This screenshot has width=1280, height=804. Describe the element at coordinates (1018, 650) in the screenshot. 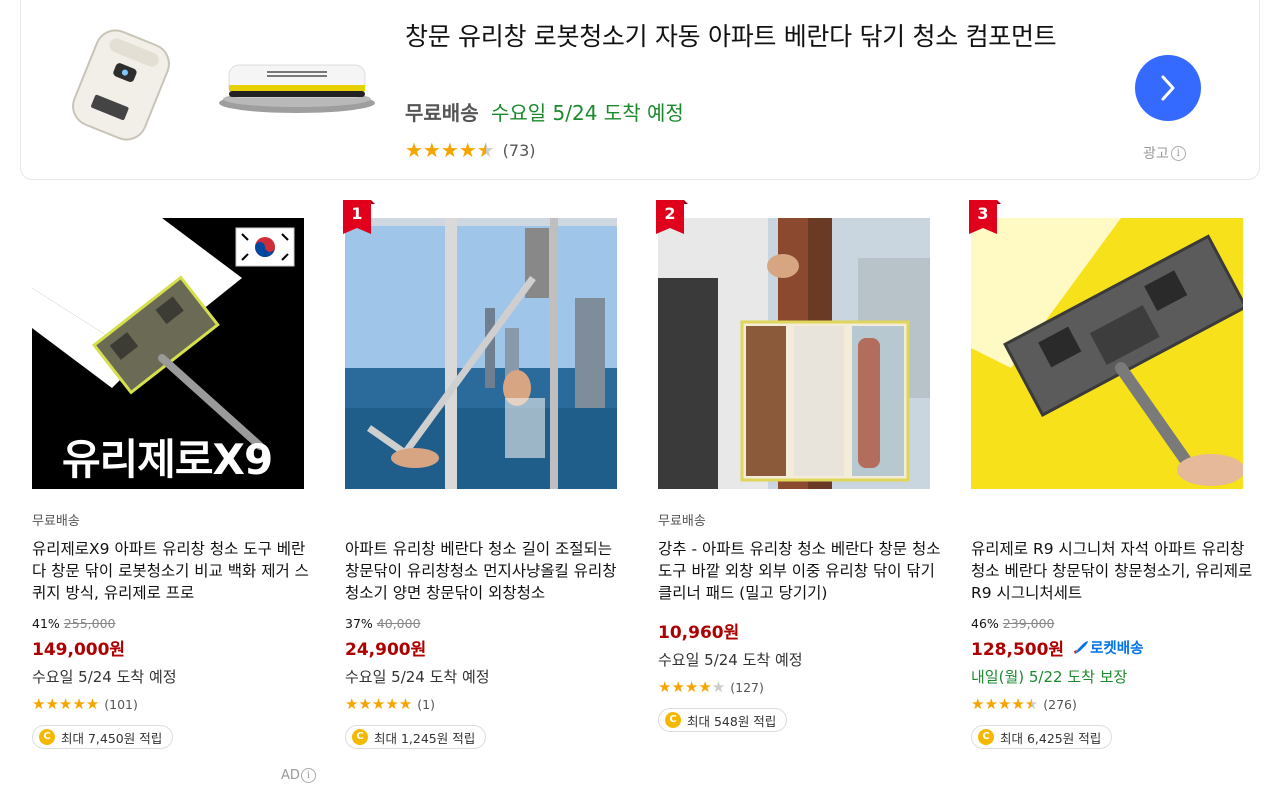

I see `price-value: 128,500원` at that location.